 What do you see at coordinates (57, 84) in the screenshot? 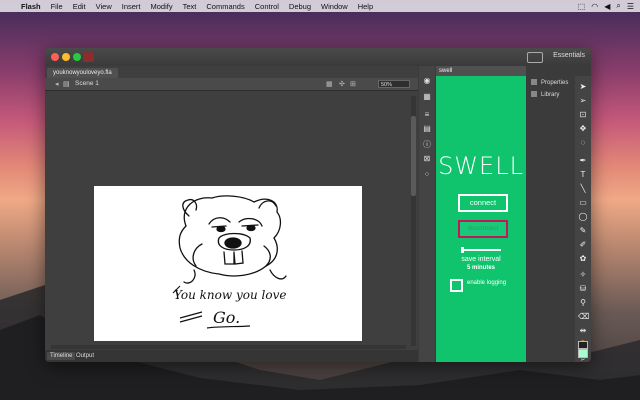
I see `back-arrow-icon: ◂` at bounding box center [57, 84].